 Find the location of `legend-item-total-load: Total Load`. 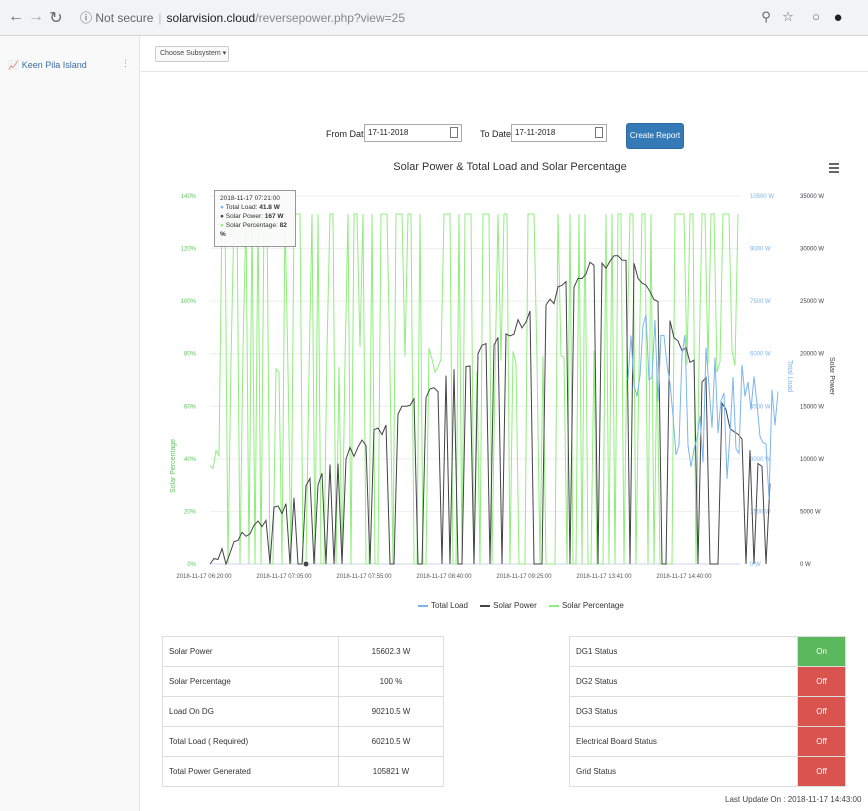

legend-item-total-load: Total Load is located at coordinates (443, 605).